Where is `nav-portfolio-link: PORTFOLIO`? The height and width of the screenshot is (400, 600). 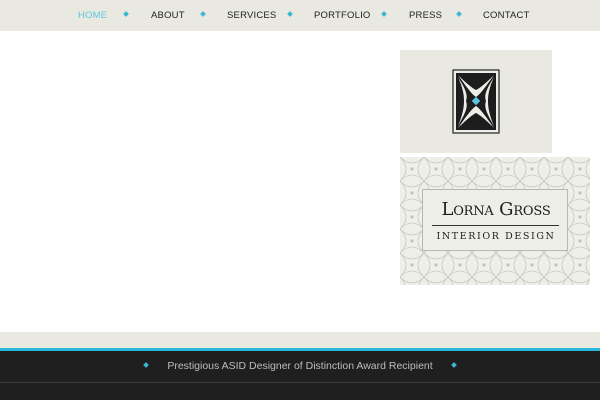 nav-portfolio-link: PORTFOLIO is located at coordinates (342, 15).